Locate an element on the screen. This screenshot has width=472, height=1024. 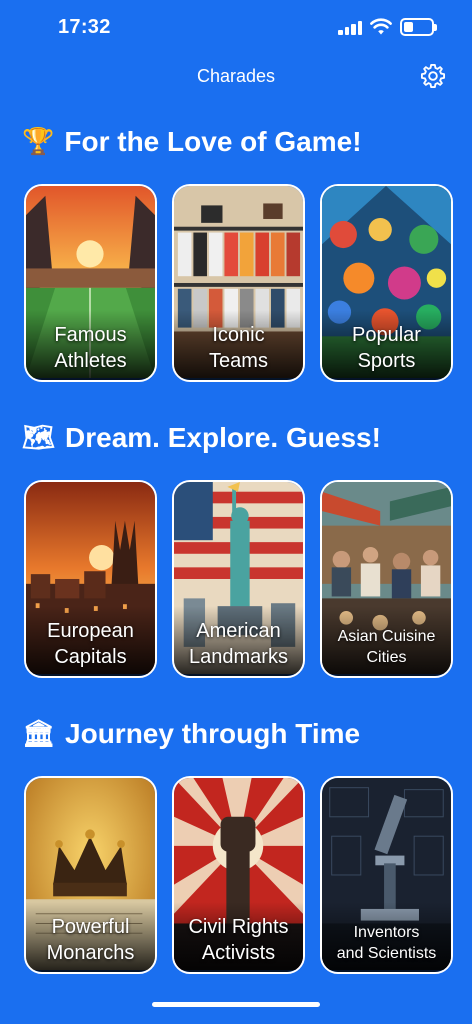
card-label: Powerful Monarchs is located at coordinates (90, 940).